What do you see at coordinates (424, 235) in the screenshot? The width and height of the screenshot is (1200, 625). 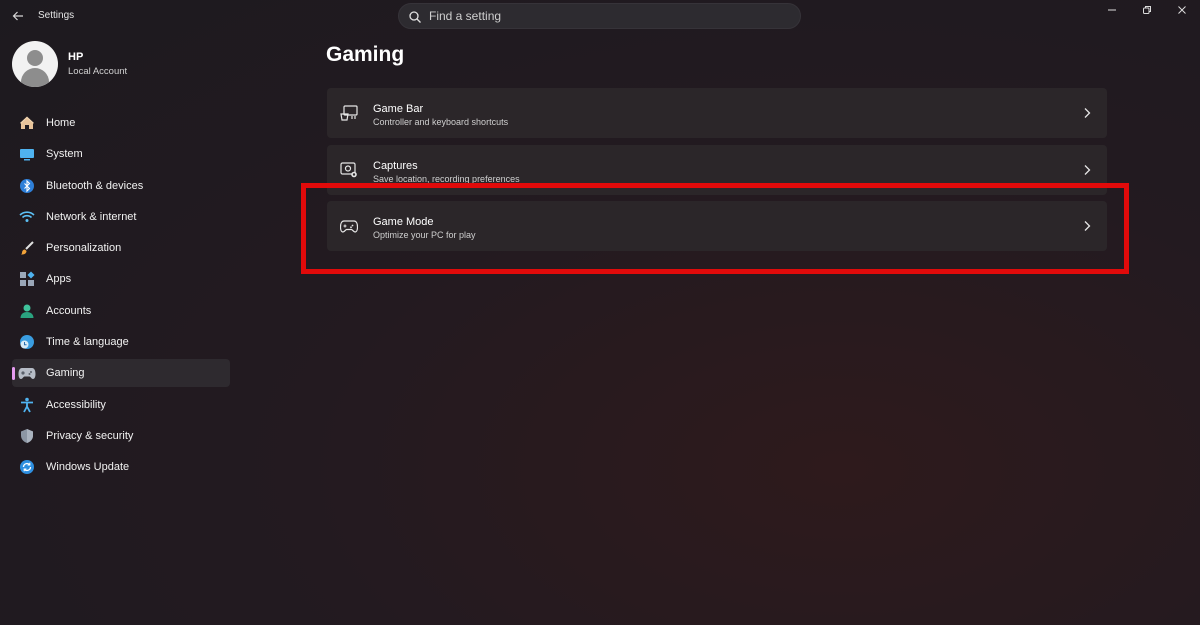 I see `card-subtitle: Optimize your PC for play` at bounding box center [424, 235].